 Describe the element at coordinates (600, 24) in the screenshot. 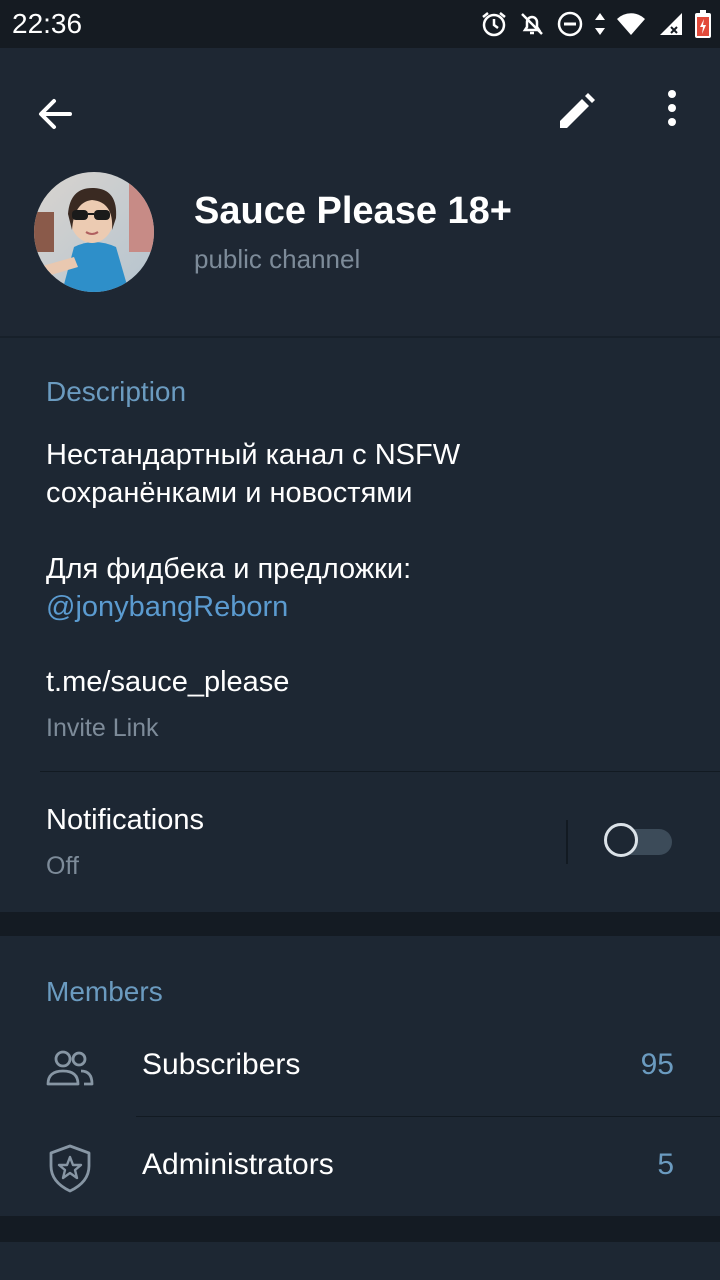

I see `data-transfer-icon` at that location.